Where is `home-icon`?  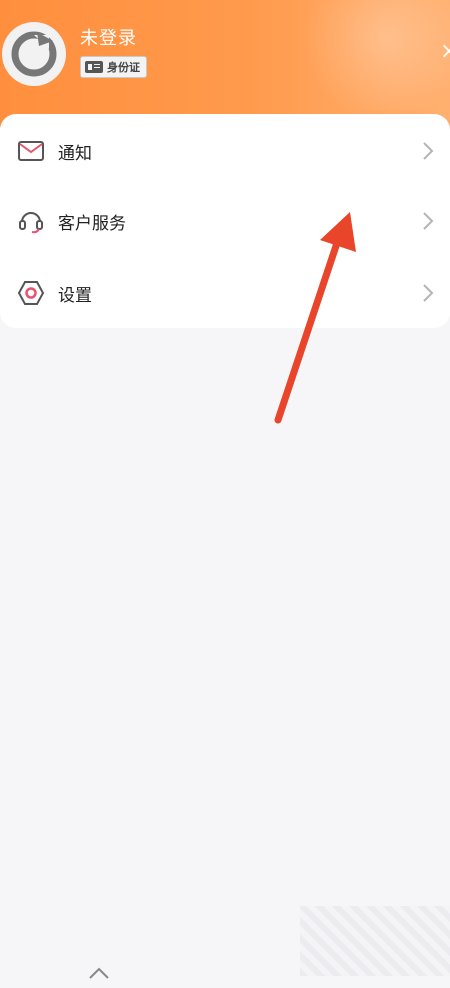 home-icon is located at coordinates (99, 977).